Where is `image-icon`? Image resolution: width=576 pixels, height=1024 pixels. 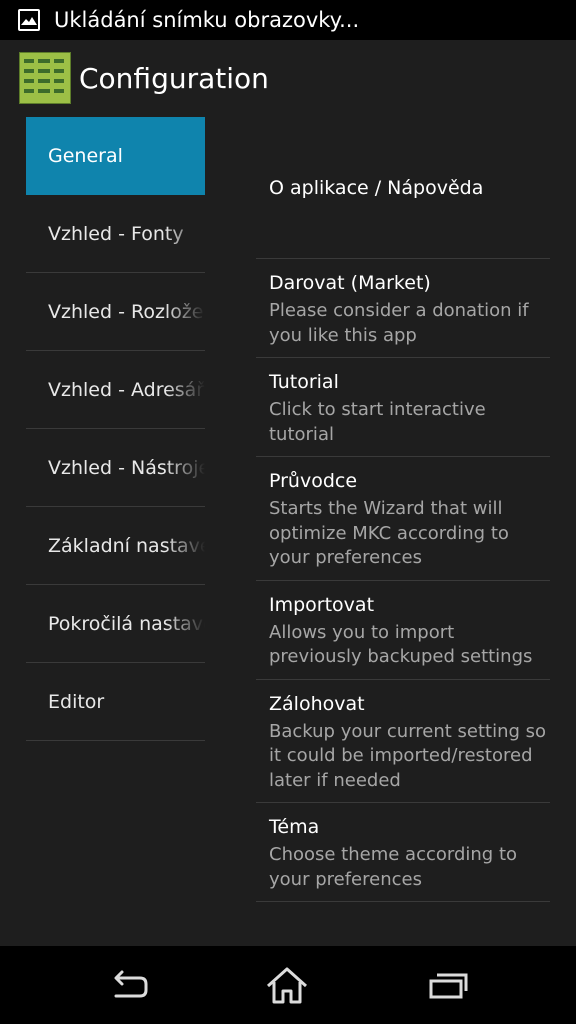 image-icon is located at coordinates (29, 20).